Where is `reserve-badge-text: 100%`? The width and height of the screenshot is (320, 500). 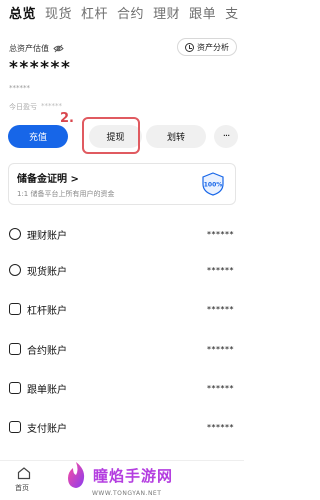
reserve-badge-text: 100% is located at coordinates (213, 185).